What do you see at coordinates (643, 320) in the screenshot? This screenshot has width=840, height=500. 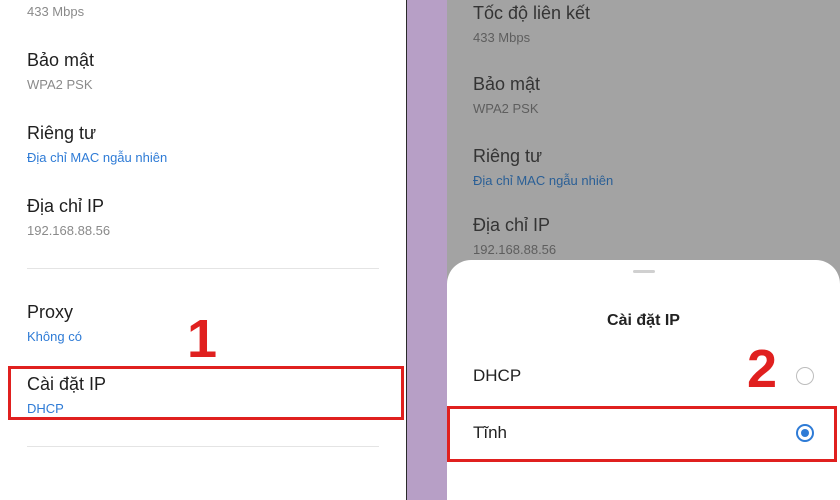 I see `dialog-title: Cài đặt IP` at bounding box center [643, 320].